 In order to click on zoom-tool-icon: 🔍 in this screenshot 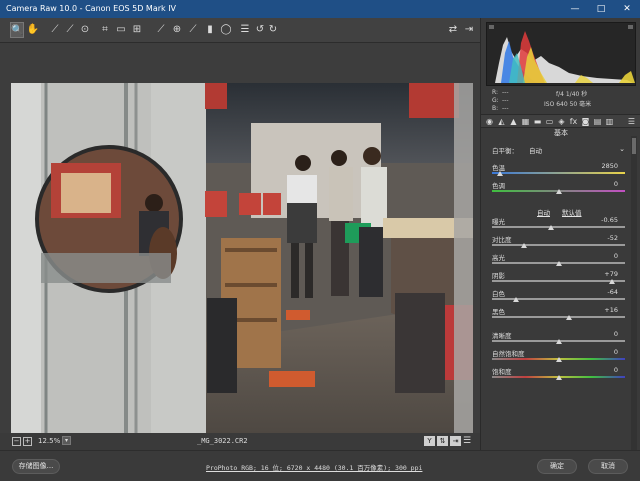, I will do `click(17, 30)`.